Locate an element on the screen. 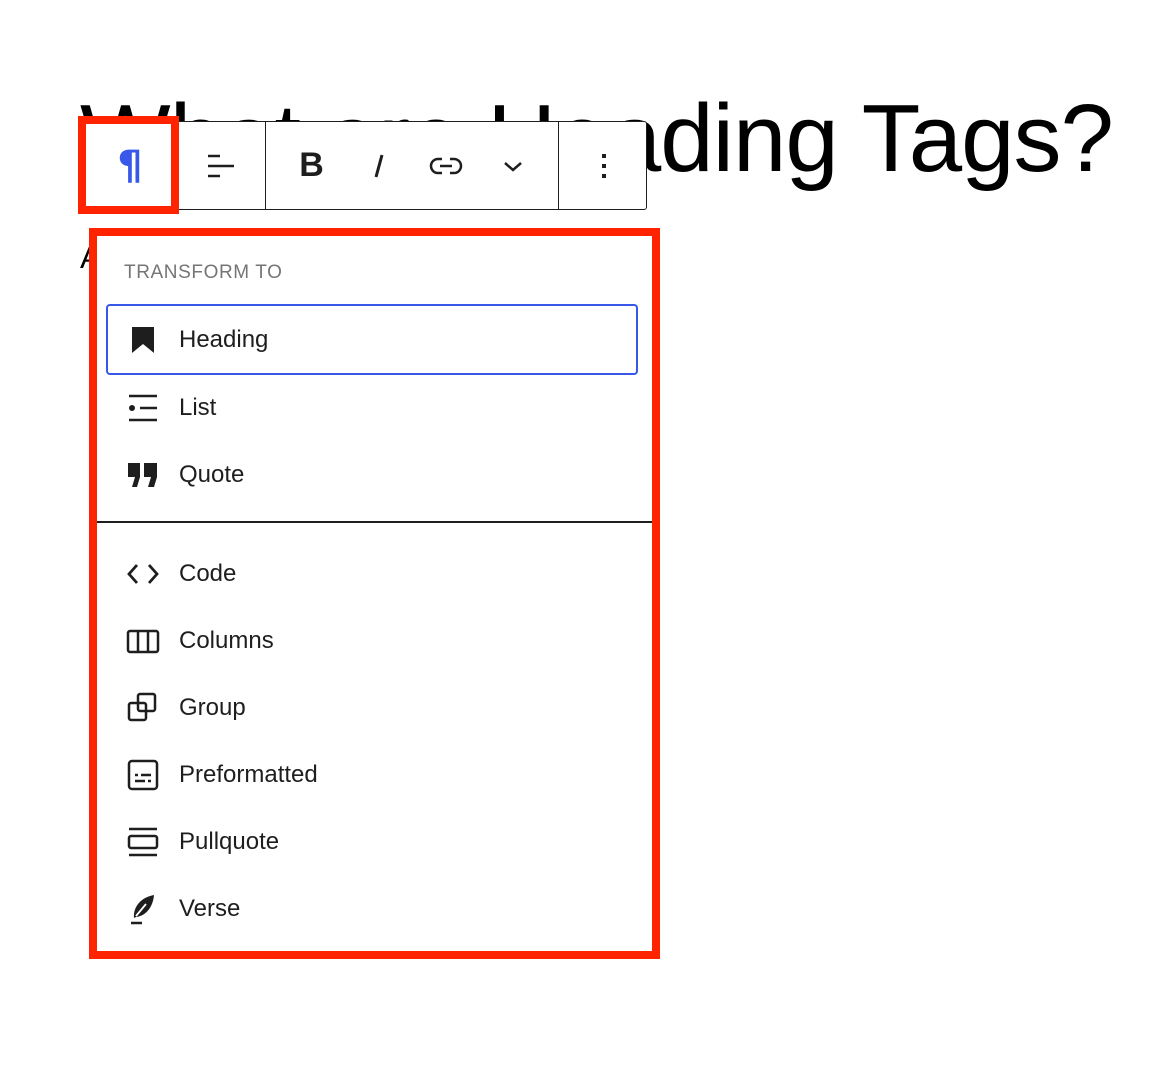  options-button is located at coordinates (604, 165).